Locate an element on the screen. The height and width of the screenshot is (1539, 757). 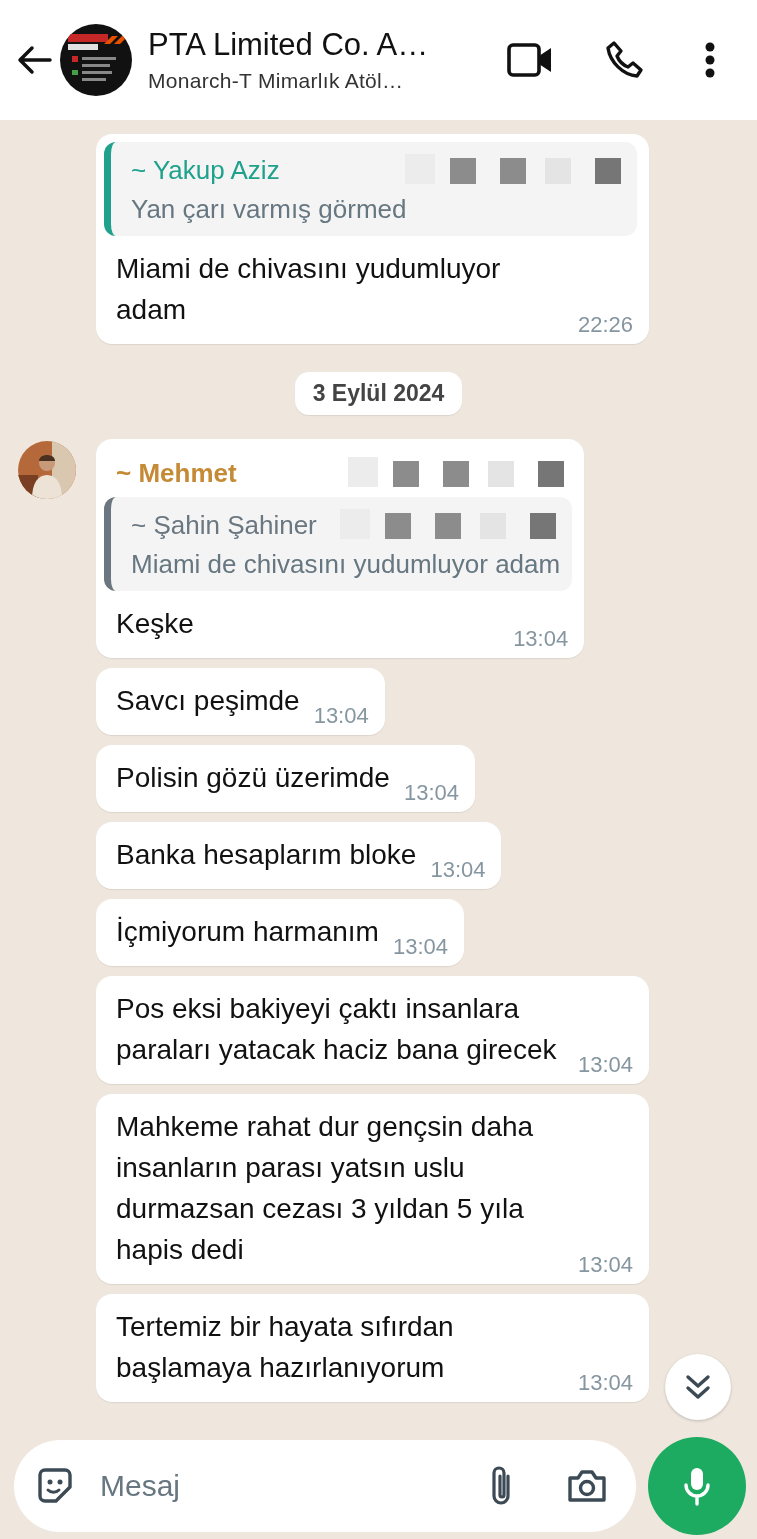
message-text: Tertemiz bir hayata sıfırdan başlamaya hazırlanıyorum is located at coordinates (285, 1347).